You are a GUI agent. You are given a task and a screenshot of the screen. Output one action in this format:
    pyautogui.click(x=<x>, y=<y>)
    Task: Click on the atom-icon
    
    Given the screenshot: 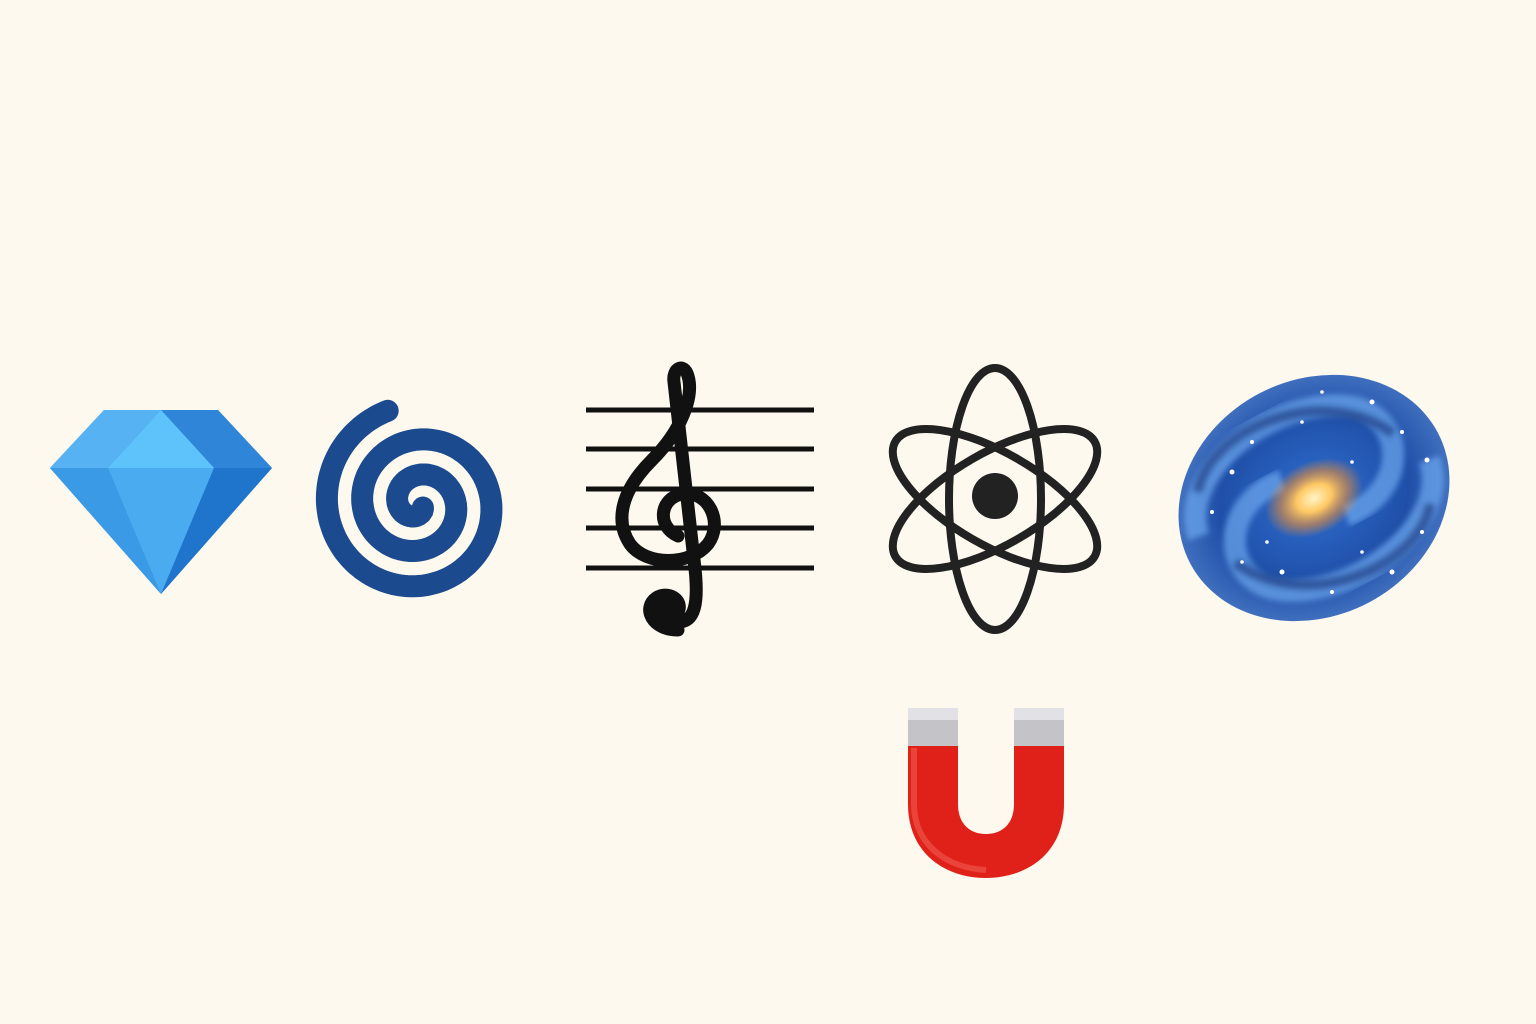 What is the action you would take?
    pyautogui.click(x=995, y=499)
    